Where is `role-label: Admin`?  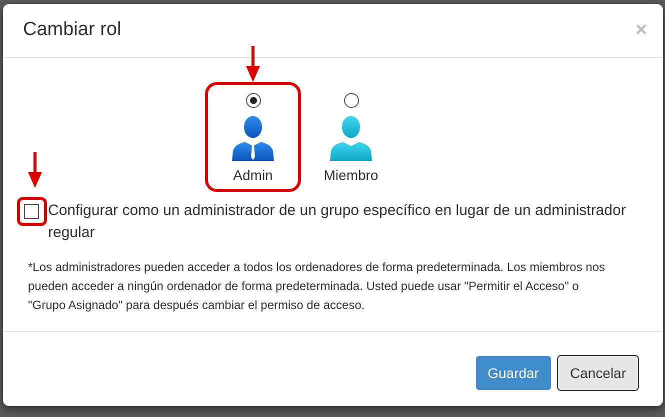 role-label: Admin is located at coordinates (253, 175).